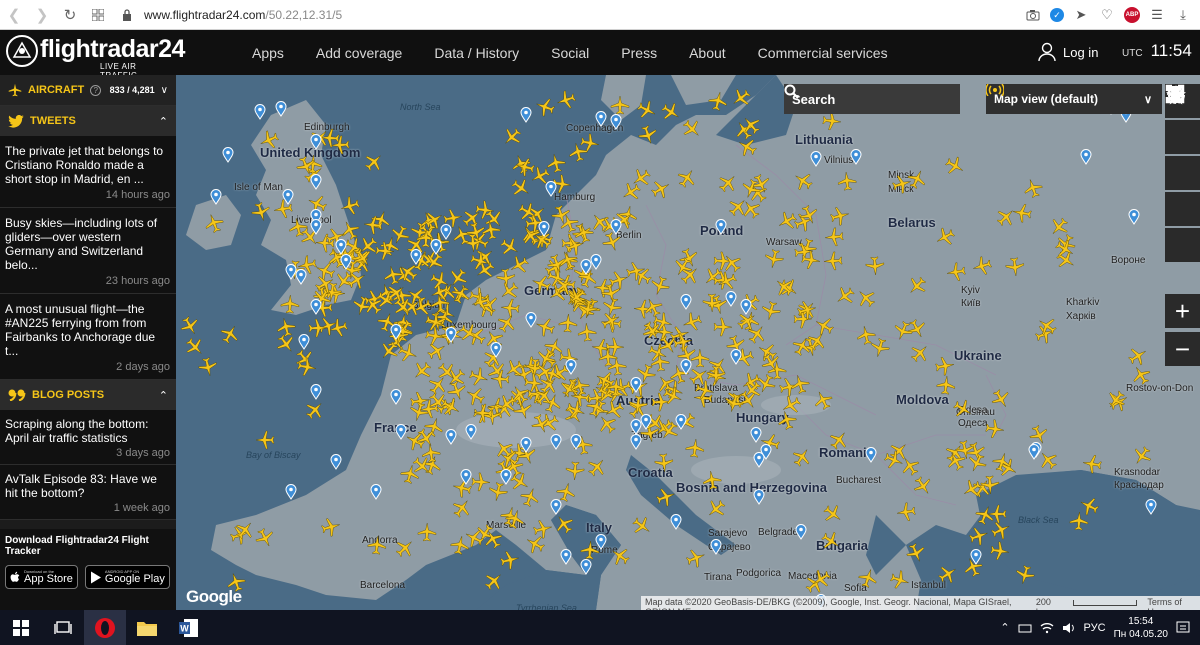 This screenshot has height=645, width=1200. I want to click on back-button: ❮, so click(14, 15).